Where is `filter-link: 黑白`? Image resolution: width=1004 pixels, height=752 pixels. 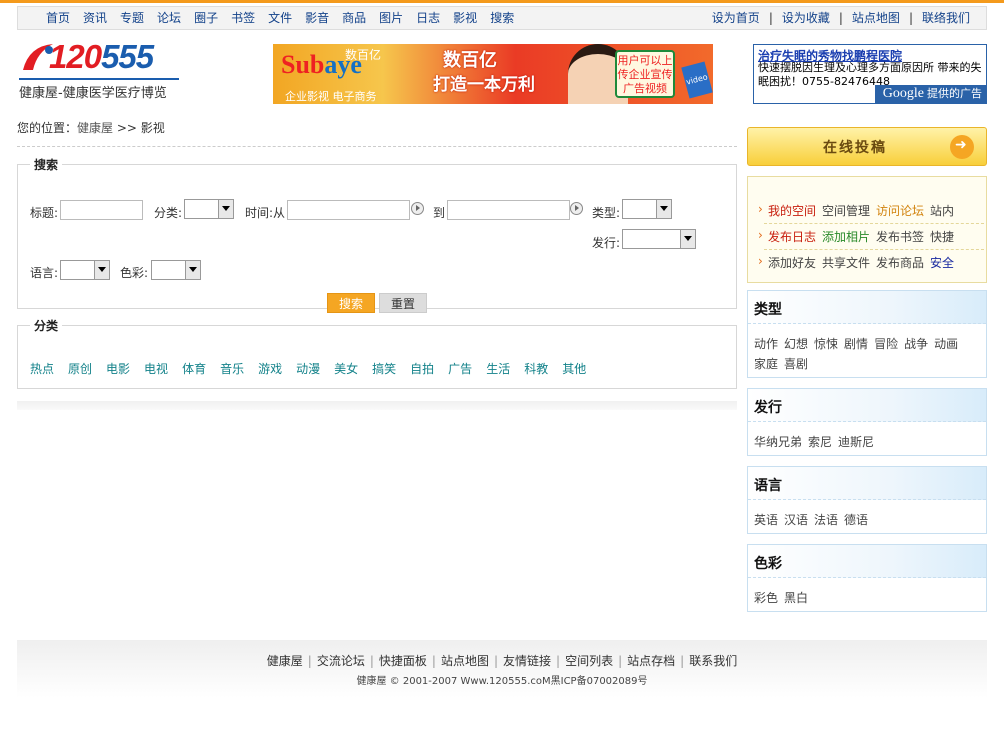 filter-link: 黑白 is located at coordinates (796, 598).